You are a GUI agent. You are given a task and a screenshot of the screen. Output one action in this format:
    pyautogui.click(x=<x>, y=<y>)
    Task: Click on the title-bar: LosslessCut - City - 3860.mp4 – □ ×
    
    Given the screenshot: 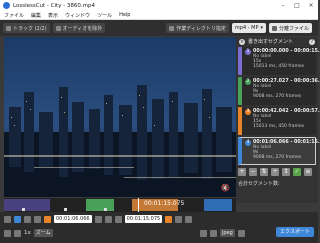 What is the action you would take?
    pyautogui.click(x=159, y=5)
    